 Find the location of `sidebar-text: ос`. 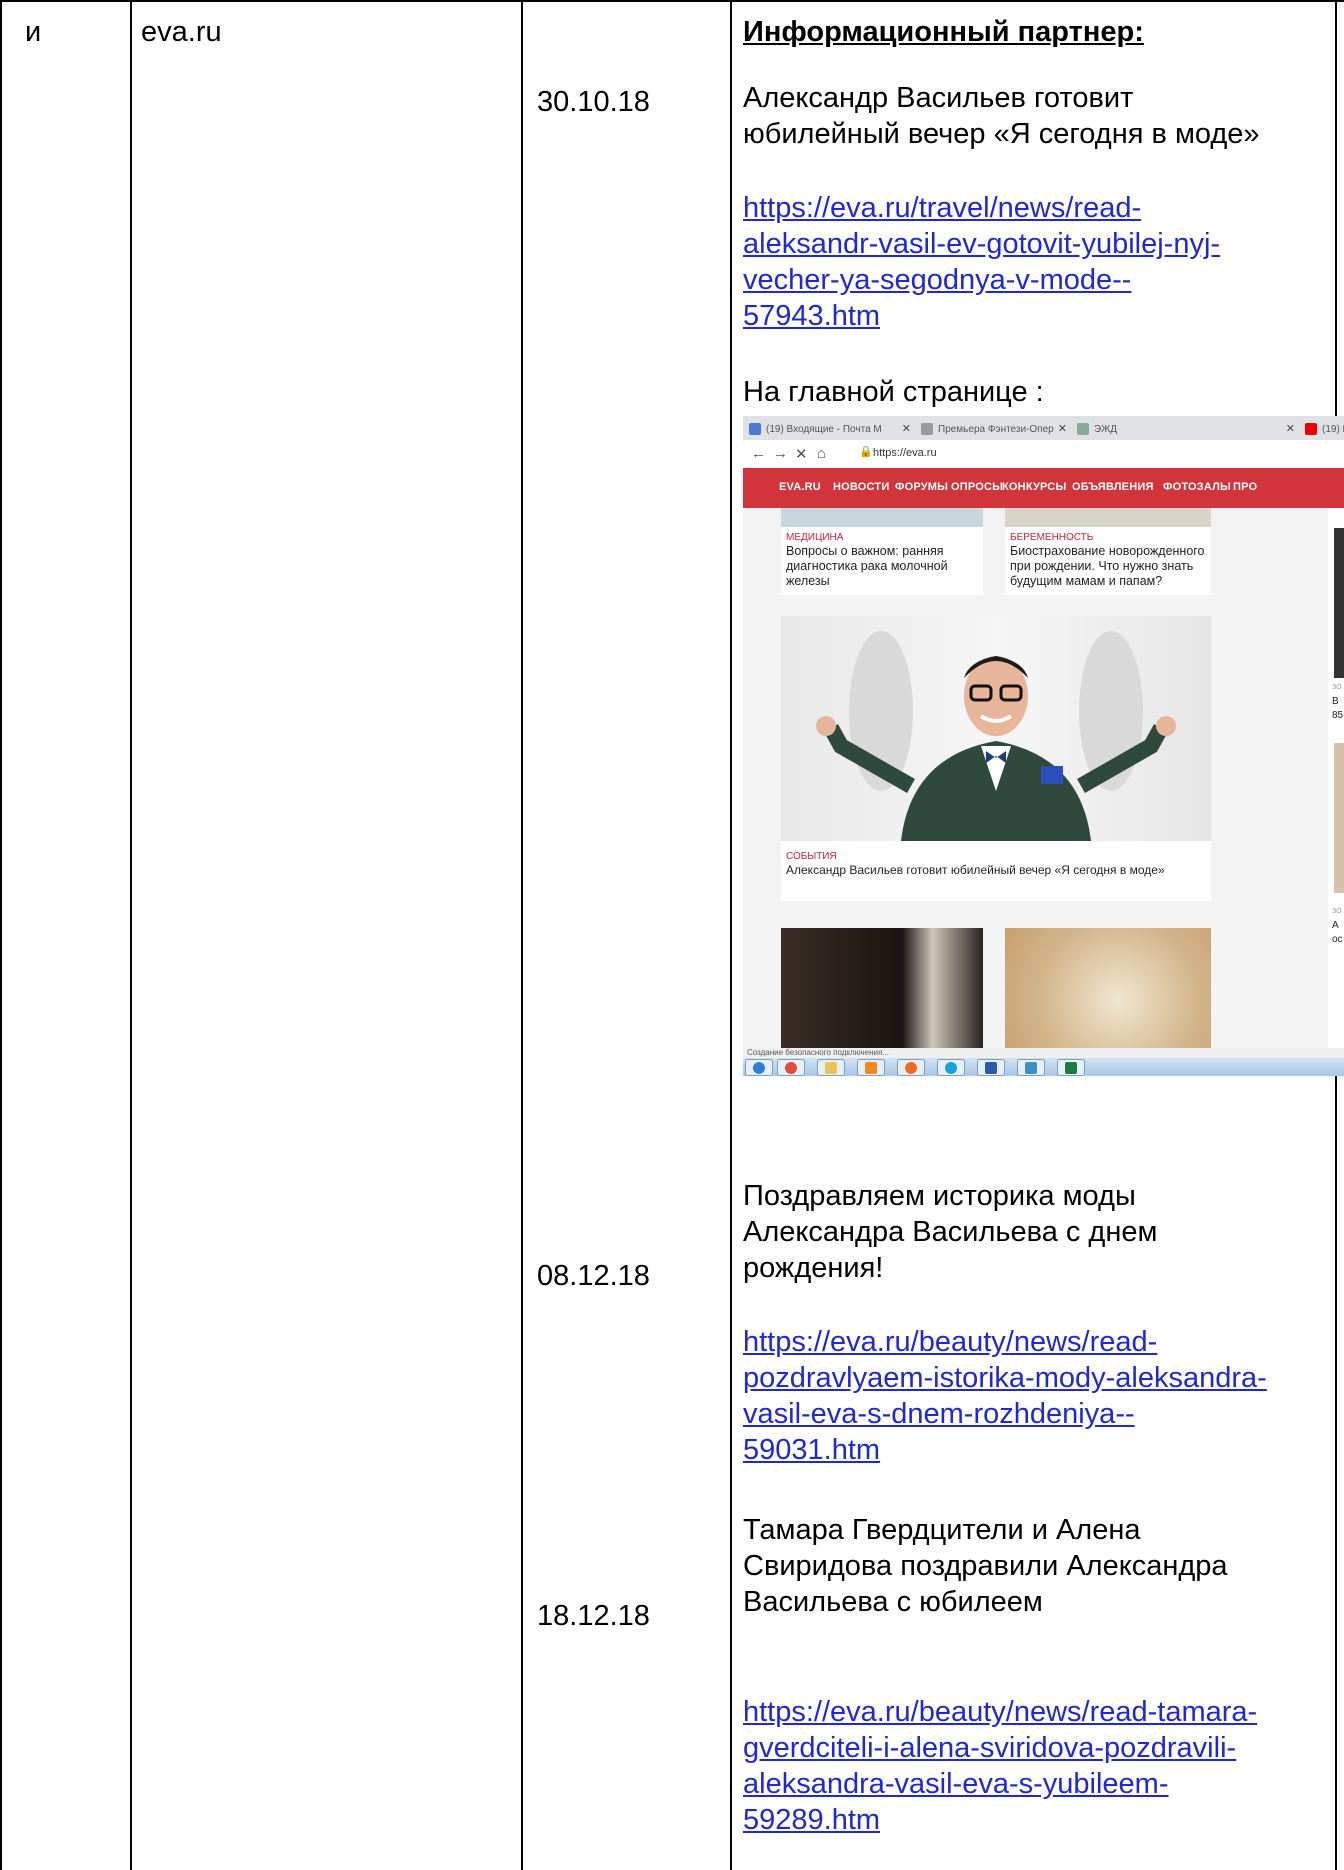

sidebar-text: ос is located at coordinates (1337, 939).